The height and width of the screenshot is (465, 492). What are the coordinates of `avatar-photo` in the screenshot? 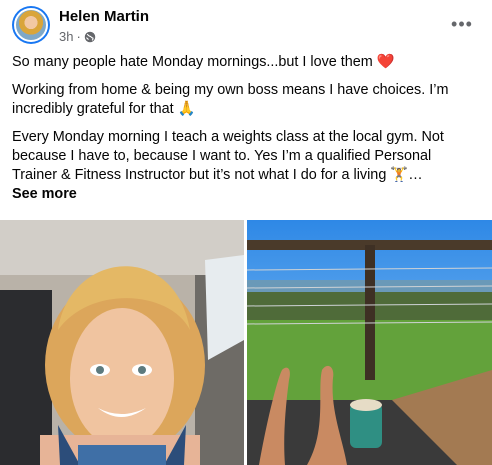 It's located at (31, 25).